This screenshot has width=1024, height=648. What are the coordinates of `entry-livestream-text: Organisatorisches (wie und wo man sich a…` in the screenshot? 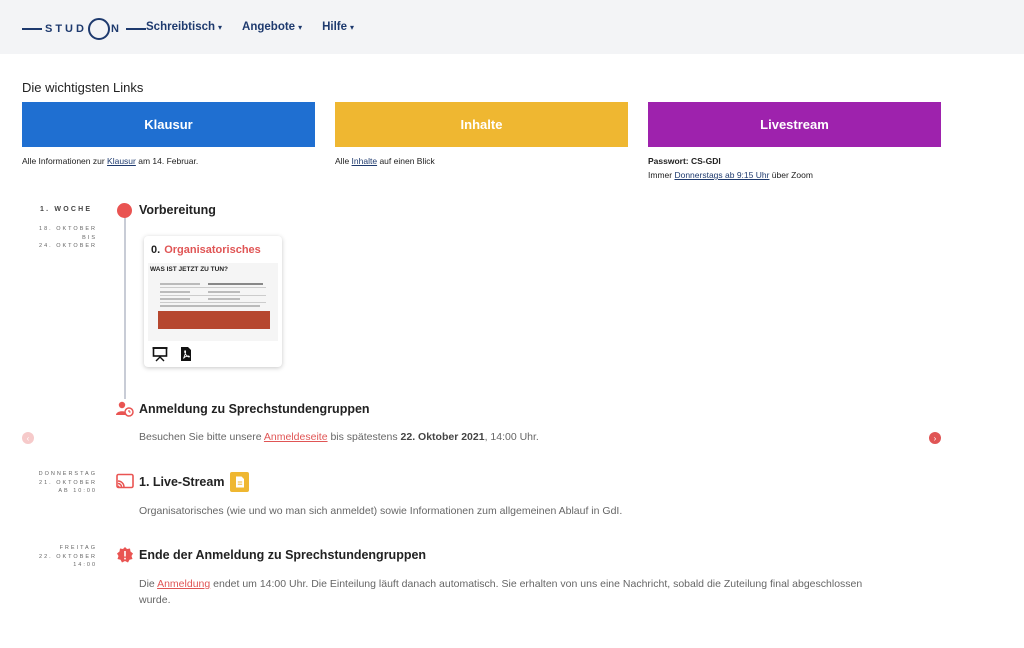 It's located at (381, 511).